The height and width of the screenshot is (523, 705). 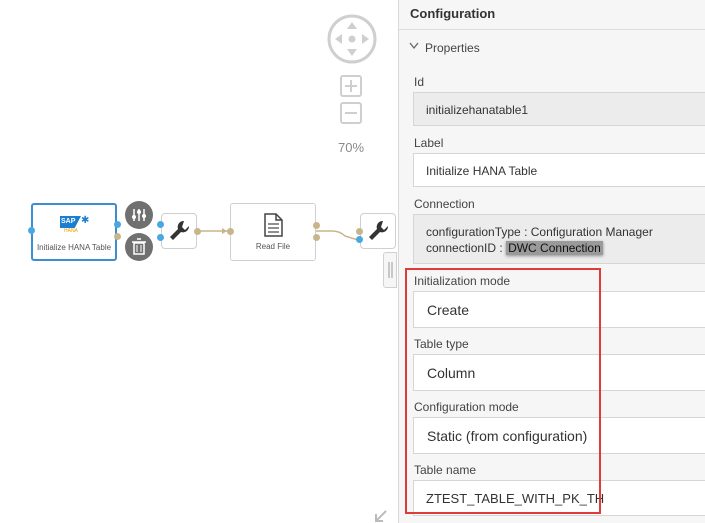 What do you see at coordinates (554, 248) in the screenshot?
I see `connection-id-value: DWC Connection` at bounding box center [554, 248].